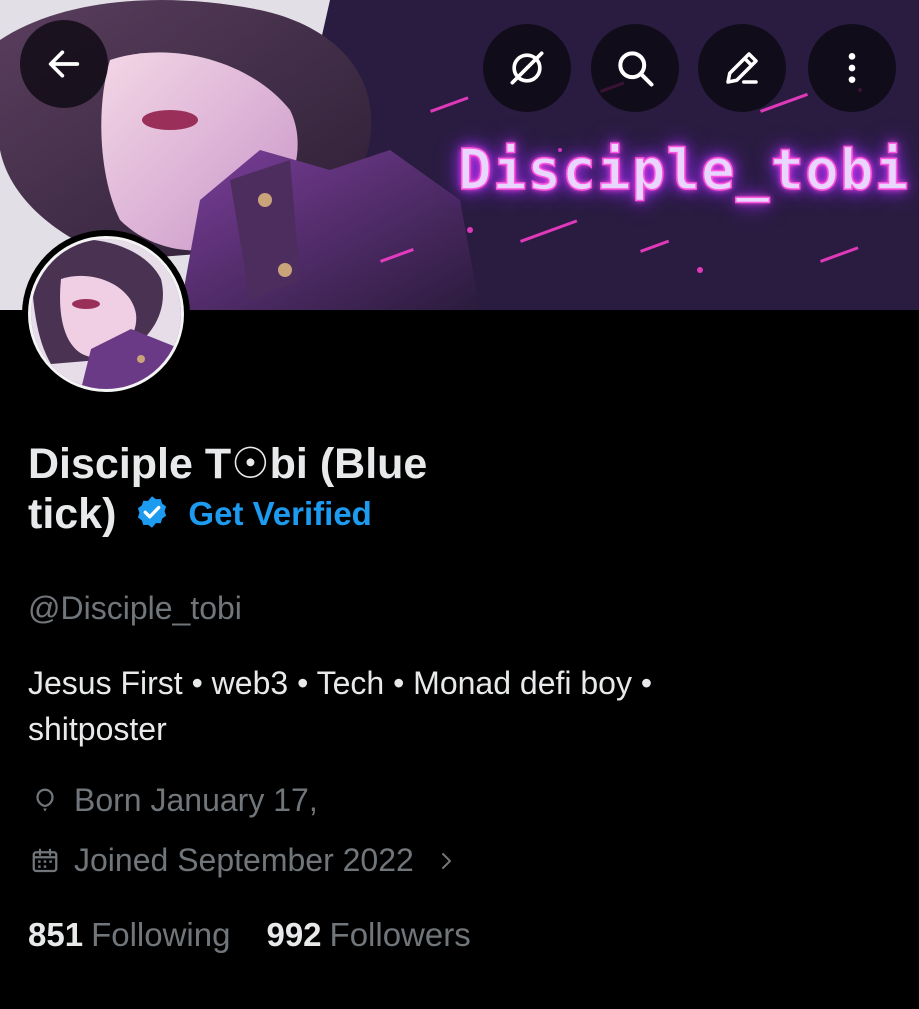 This screenshot has height=1009, width=919. I want to click on more-button, so click(852, 68).